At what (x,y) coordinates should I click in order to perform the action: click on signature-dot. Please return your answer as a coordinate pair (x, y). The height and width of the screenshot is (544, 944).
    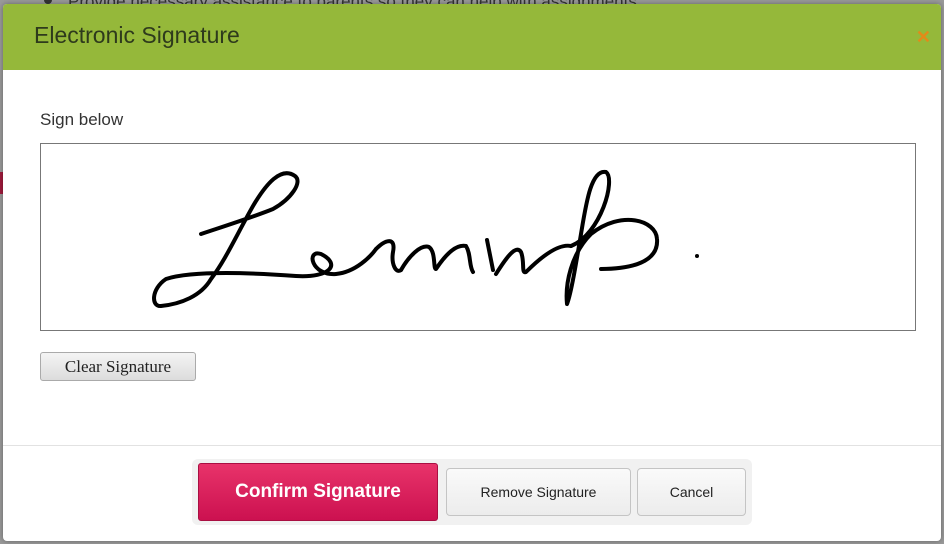
    Looking at the image, I should click on (697, 256).